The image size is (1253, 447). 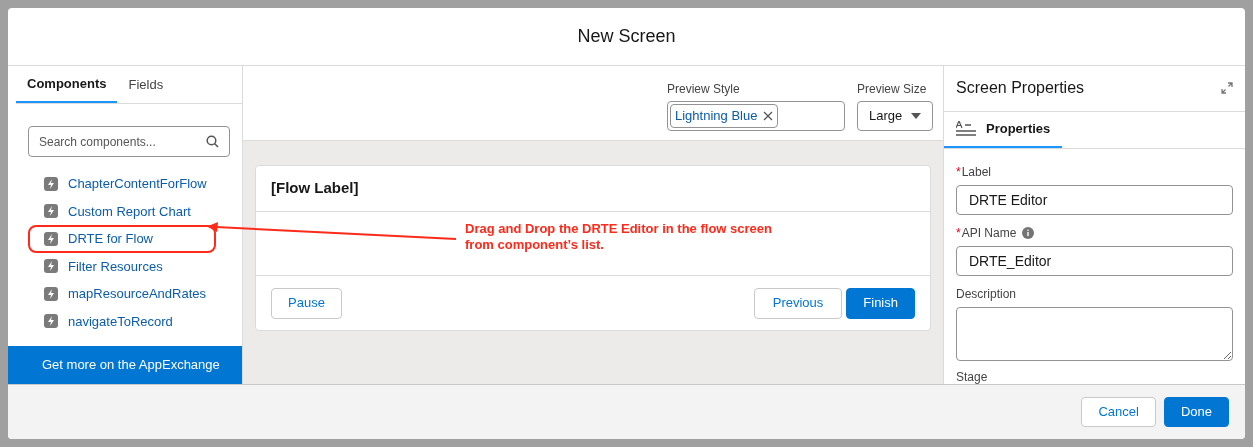 What do you see at coordinates (122, 239) in the screenshot?
I see `component-item: DRTE for Flow` at bounding box center [122, 239].